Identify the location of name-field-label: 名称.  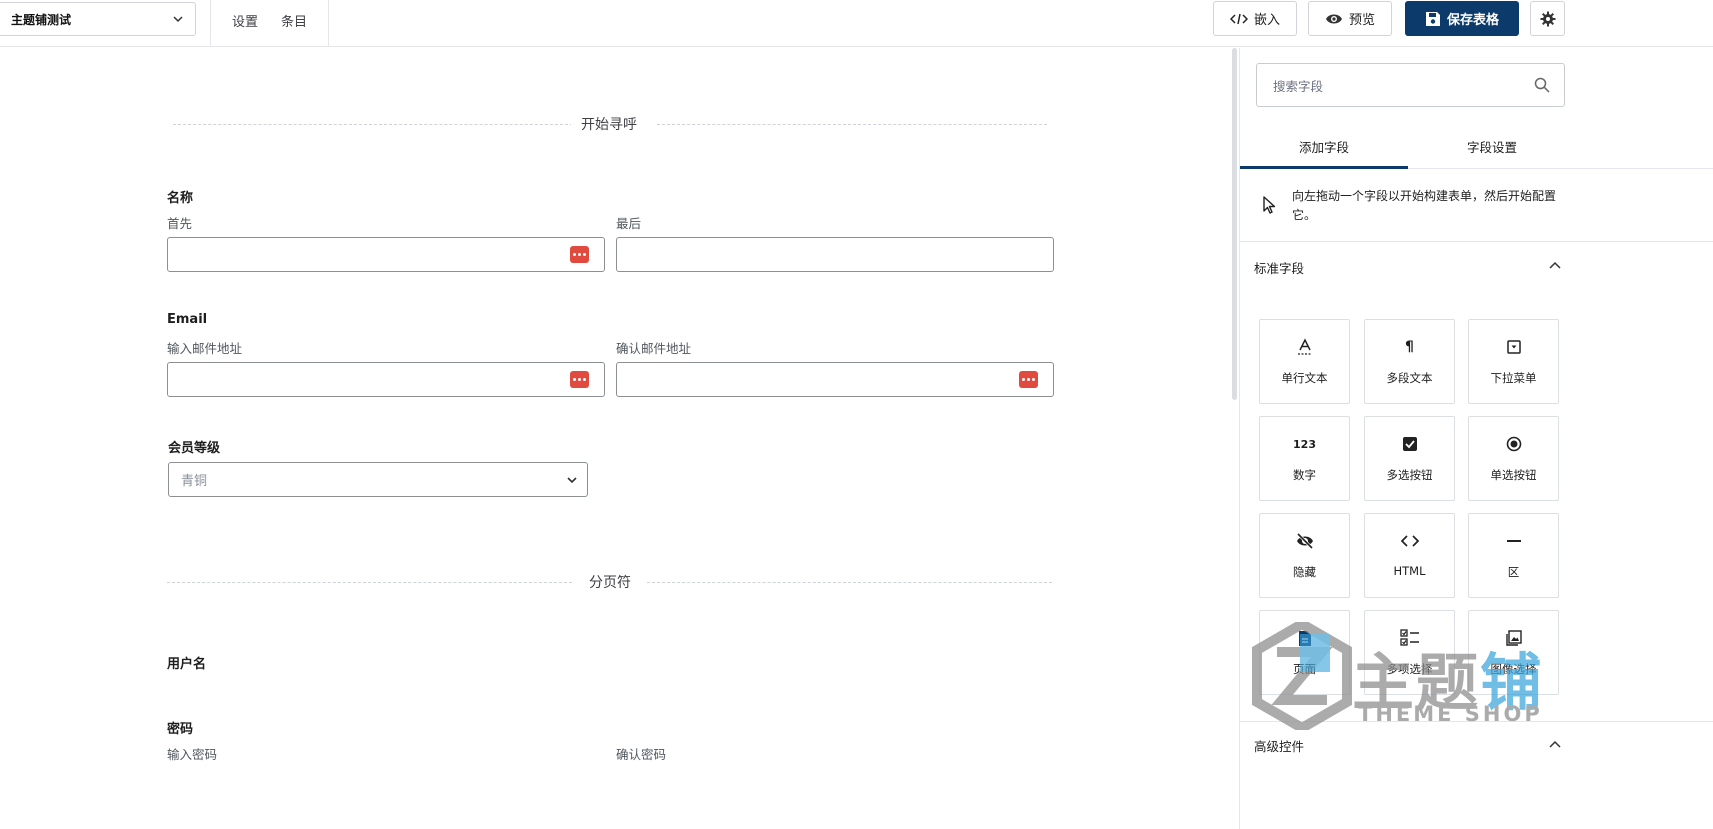
(180, 198).